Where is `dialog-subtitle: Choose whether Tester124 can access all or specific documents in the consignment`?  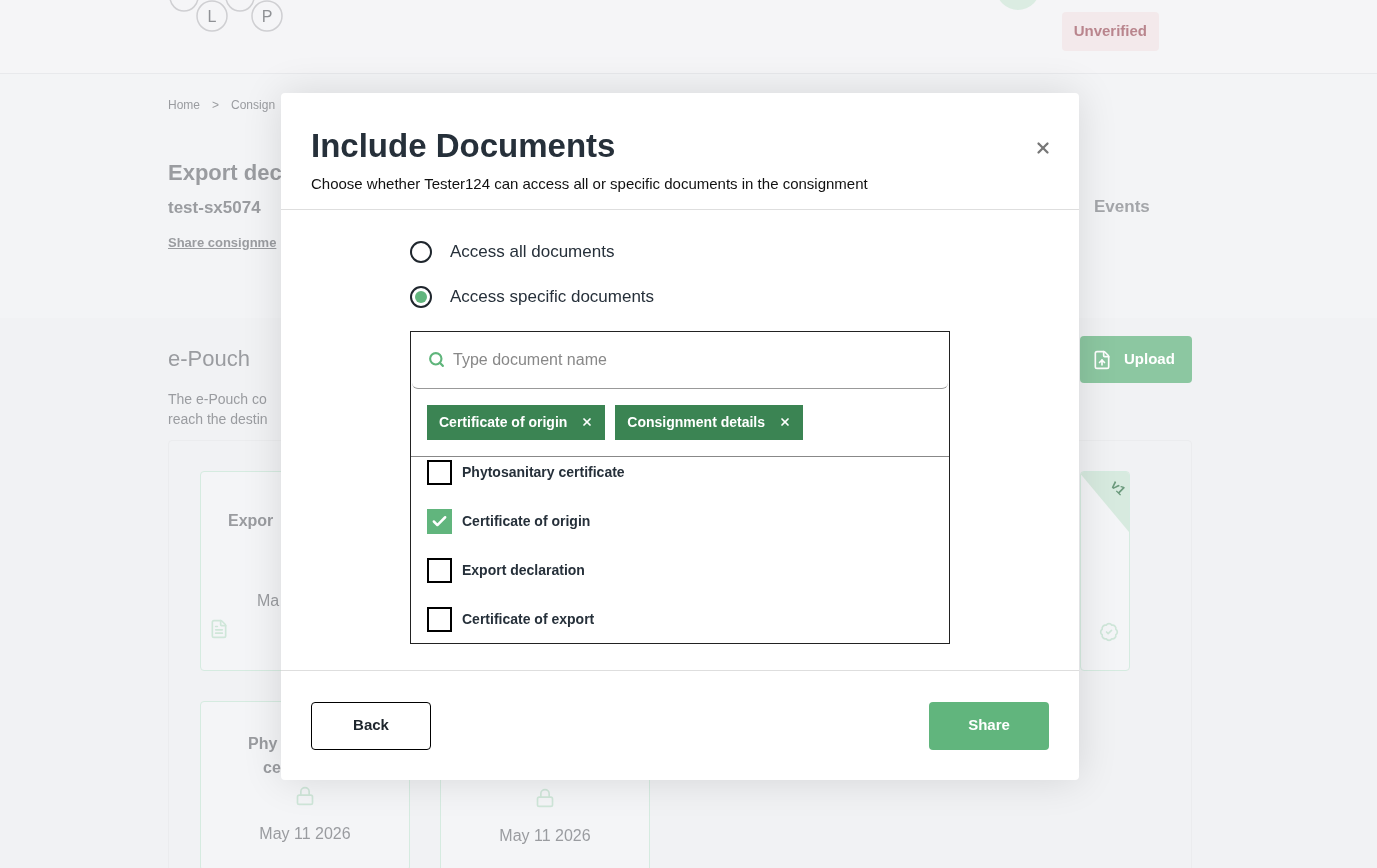
dialog-subtitle: Choose whether Tester124 can access all or specific documents in the consignment is located at coordinates (590, 184).